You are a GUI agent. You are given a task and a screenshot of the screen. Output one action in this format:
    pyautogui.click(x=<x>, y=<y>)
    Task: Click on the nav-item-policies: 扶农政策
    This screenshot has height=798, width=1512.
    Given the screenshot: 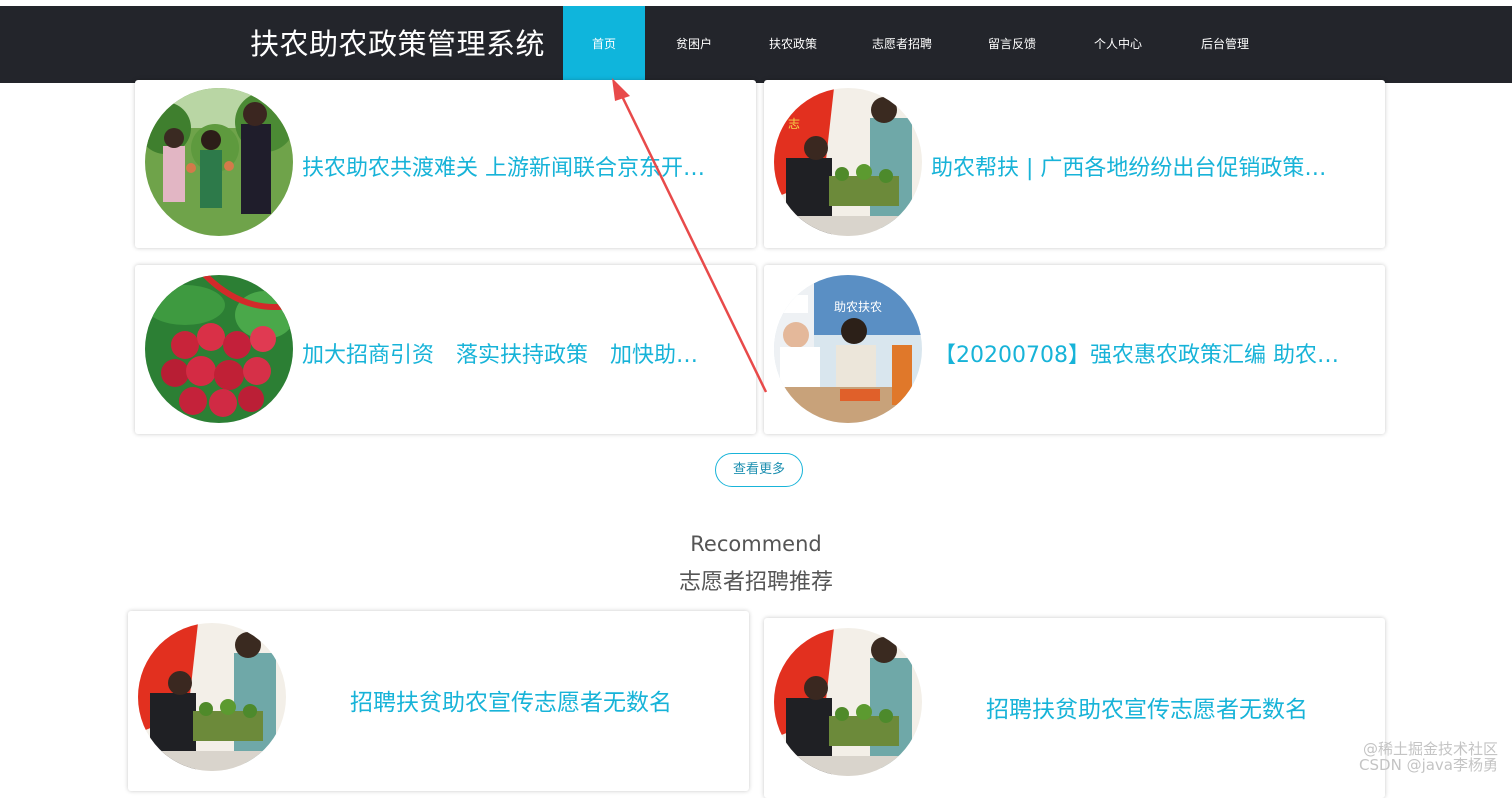 What is the action you would take?
    pyautogui.click(x=793, y=44)
    